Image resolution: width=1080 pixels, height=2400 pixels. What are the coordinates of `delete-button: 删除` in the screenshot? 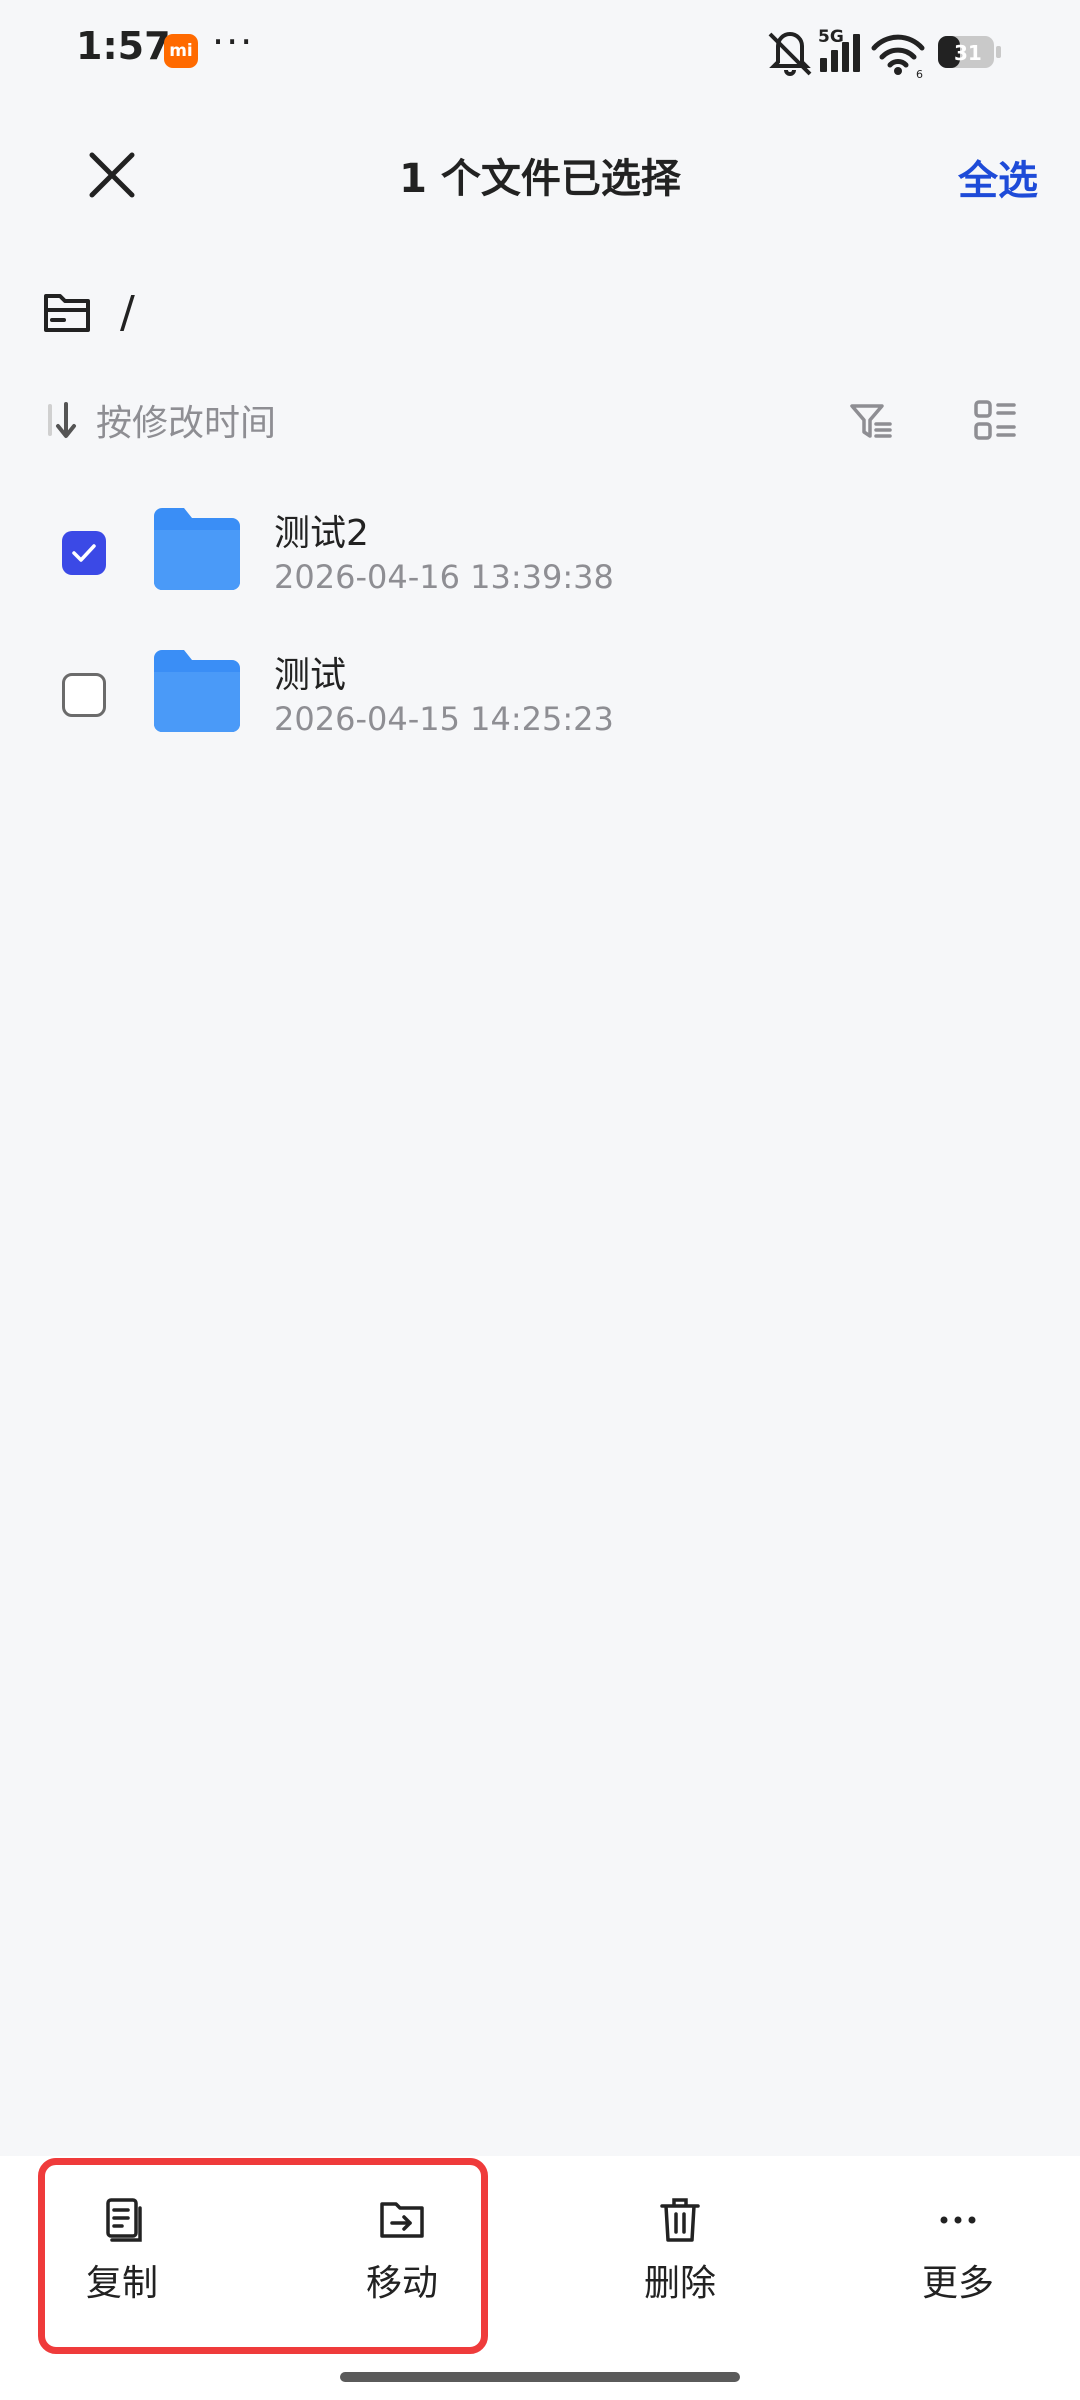 It's located at (680, 2266).